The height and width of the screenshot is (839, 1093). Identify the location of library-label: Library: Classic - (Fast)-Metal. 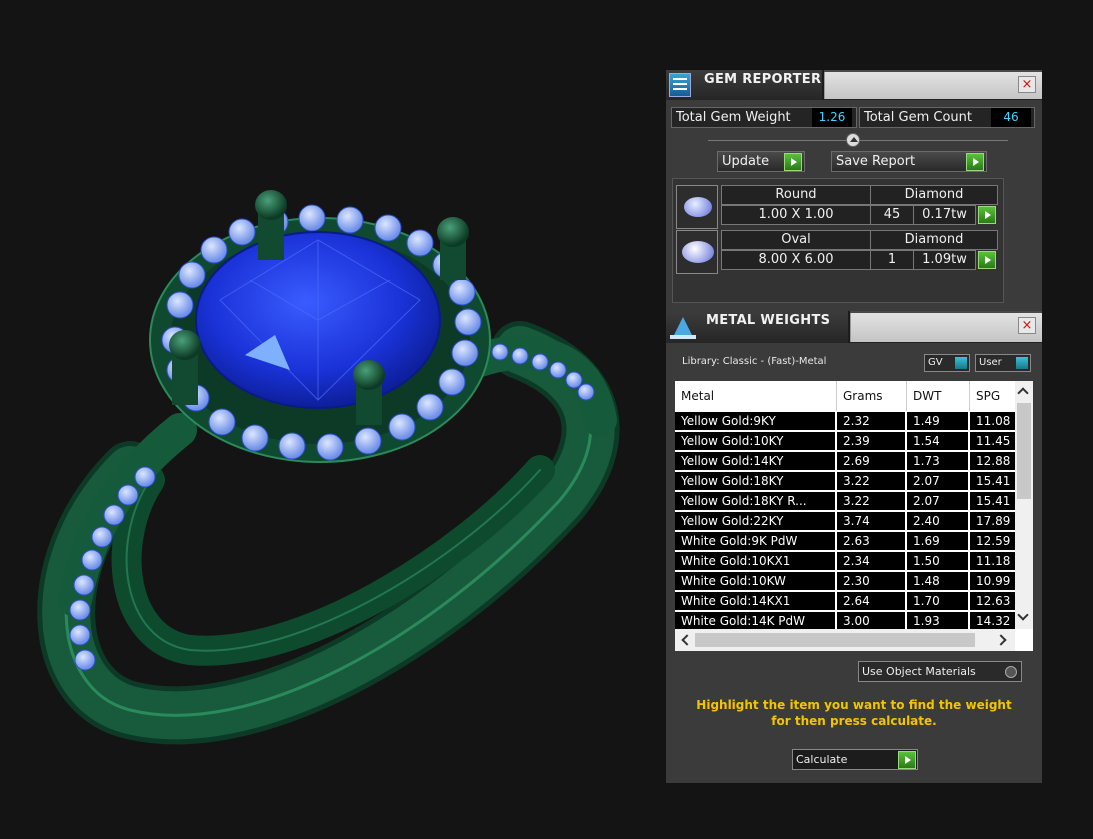
(754, 361).